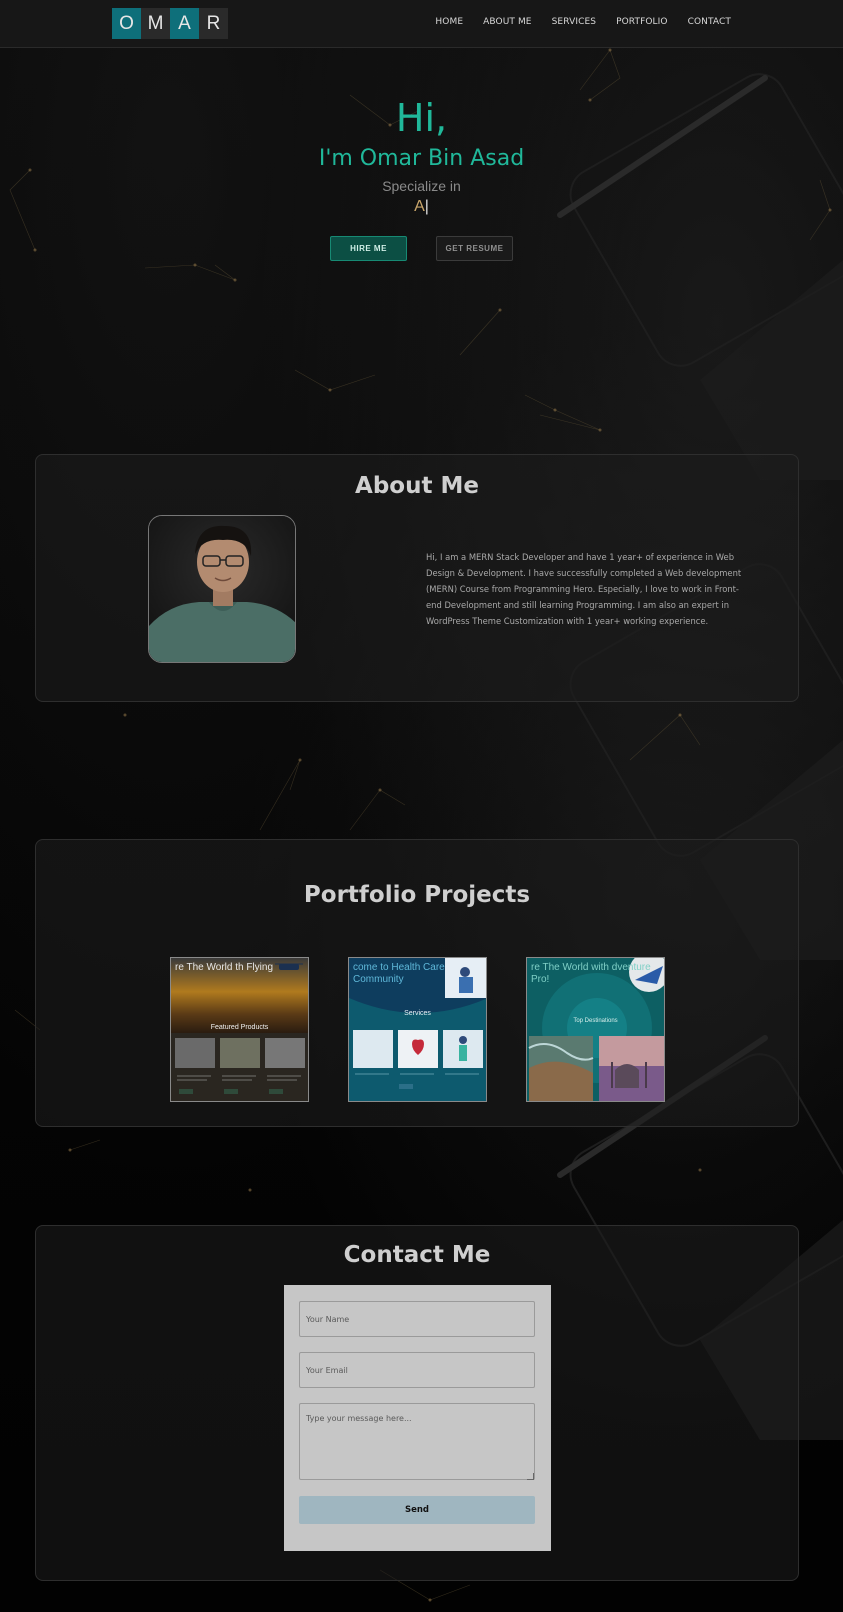 This screenshot has width=843, height=1612. I want to click on get-resume-button: GET RESUME, so click(474, 248).